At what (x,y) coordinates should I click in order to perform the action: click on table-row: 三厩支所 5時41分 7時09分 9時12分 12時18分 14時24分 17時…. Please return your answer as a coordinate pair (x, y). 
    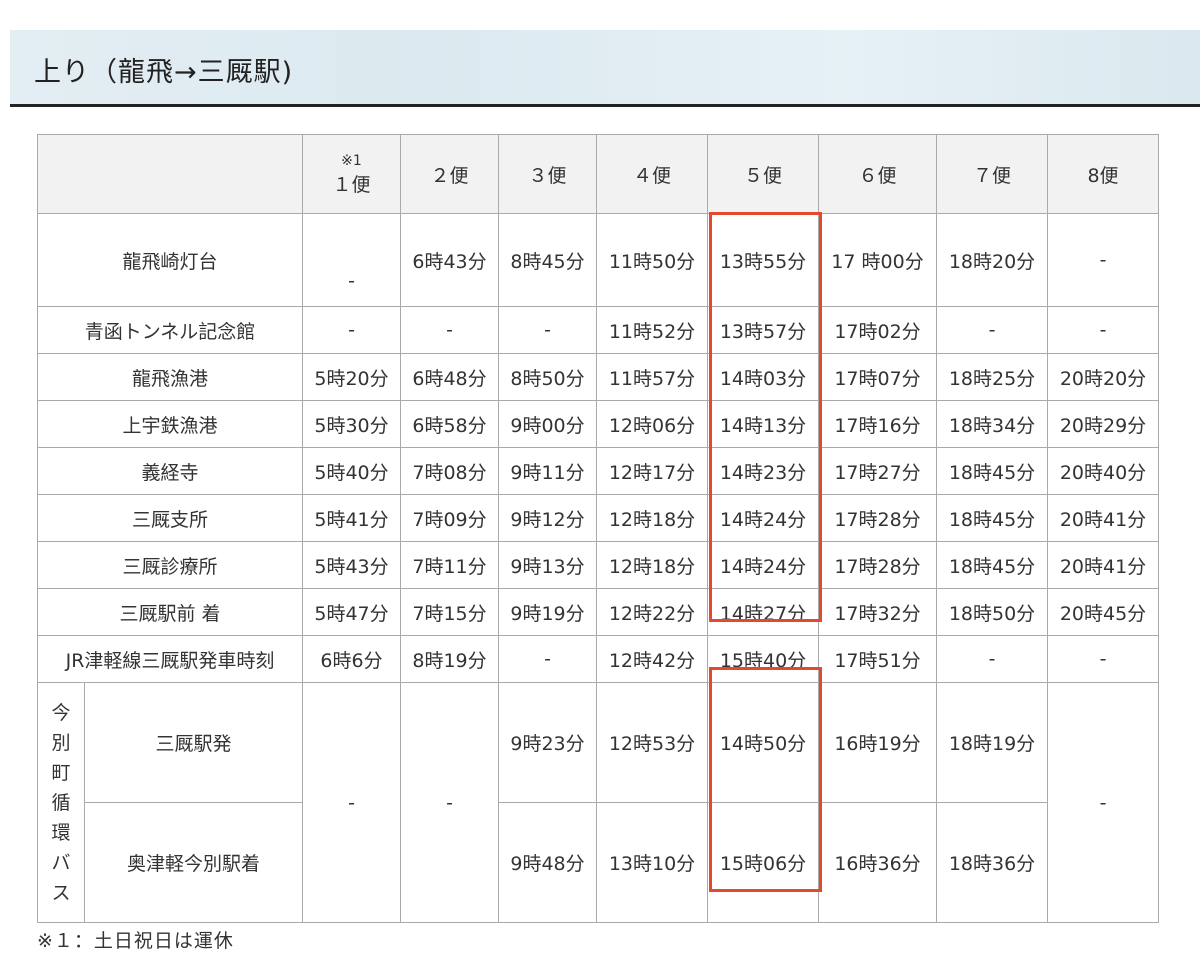
    Looking at the image, I should click on (598, 518).